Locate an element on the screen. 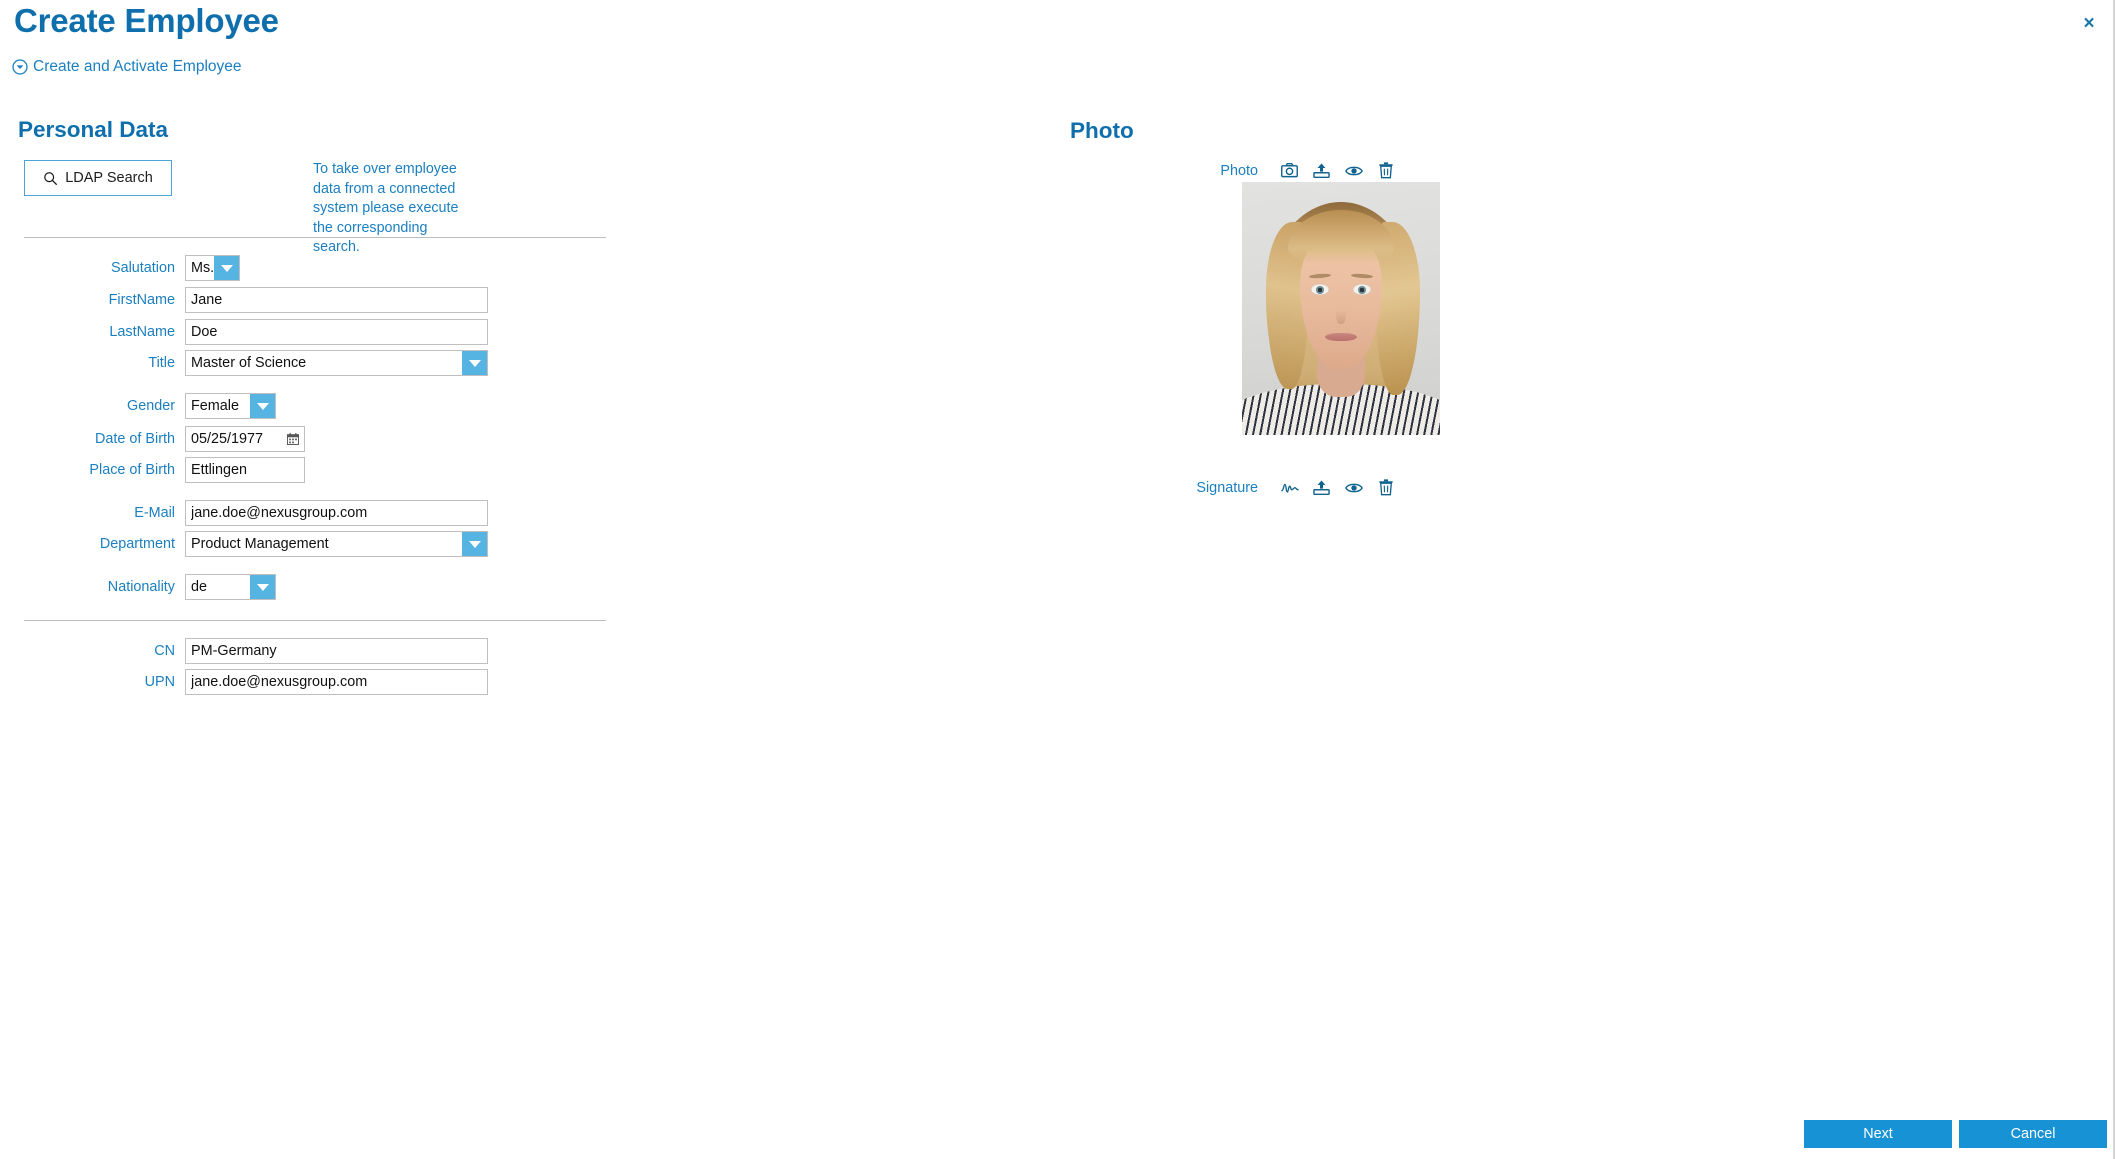 The image size is (2115, 1159). field-row-lastname: LastName is located at coordinates (244, 332).